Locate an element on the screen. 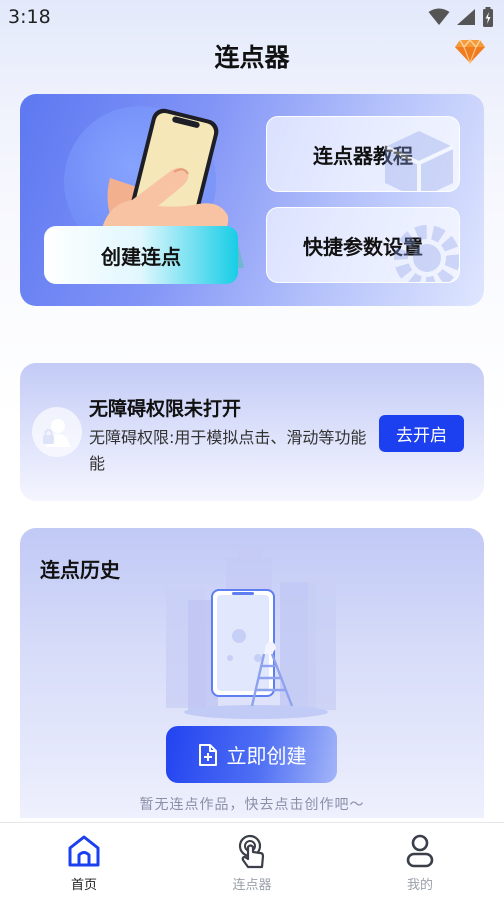 The image size is (504, 897). history-empty-hint: 暂无连点作品，快去点击创作吧～ is located at coordinates (252, 805).